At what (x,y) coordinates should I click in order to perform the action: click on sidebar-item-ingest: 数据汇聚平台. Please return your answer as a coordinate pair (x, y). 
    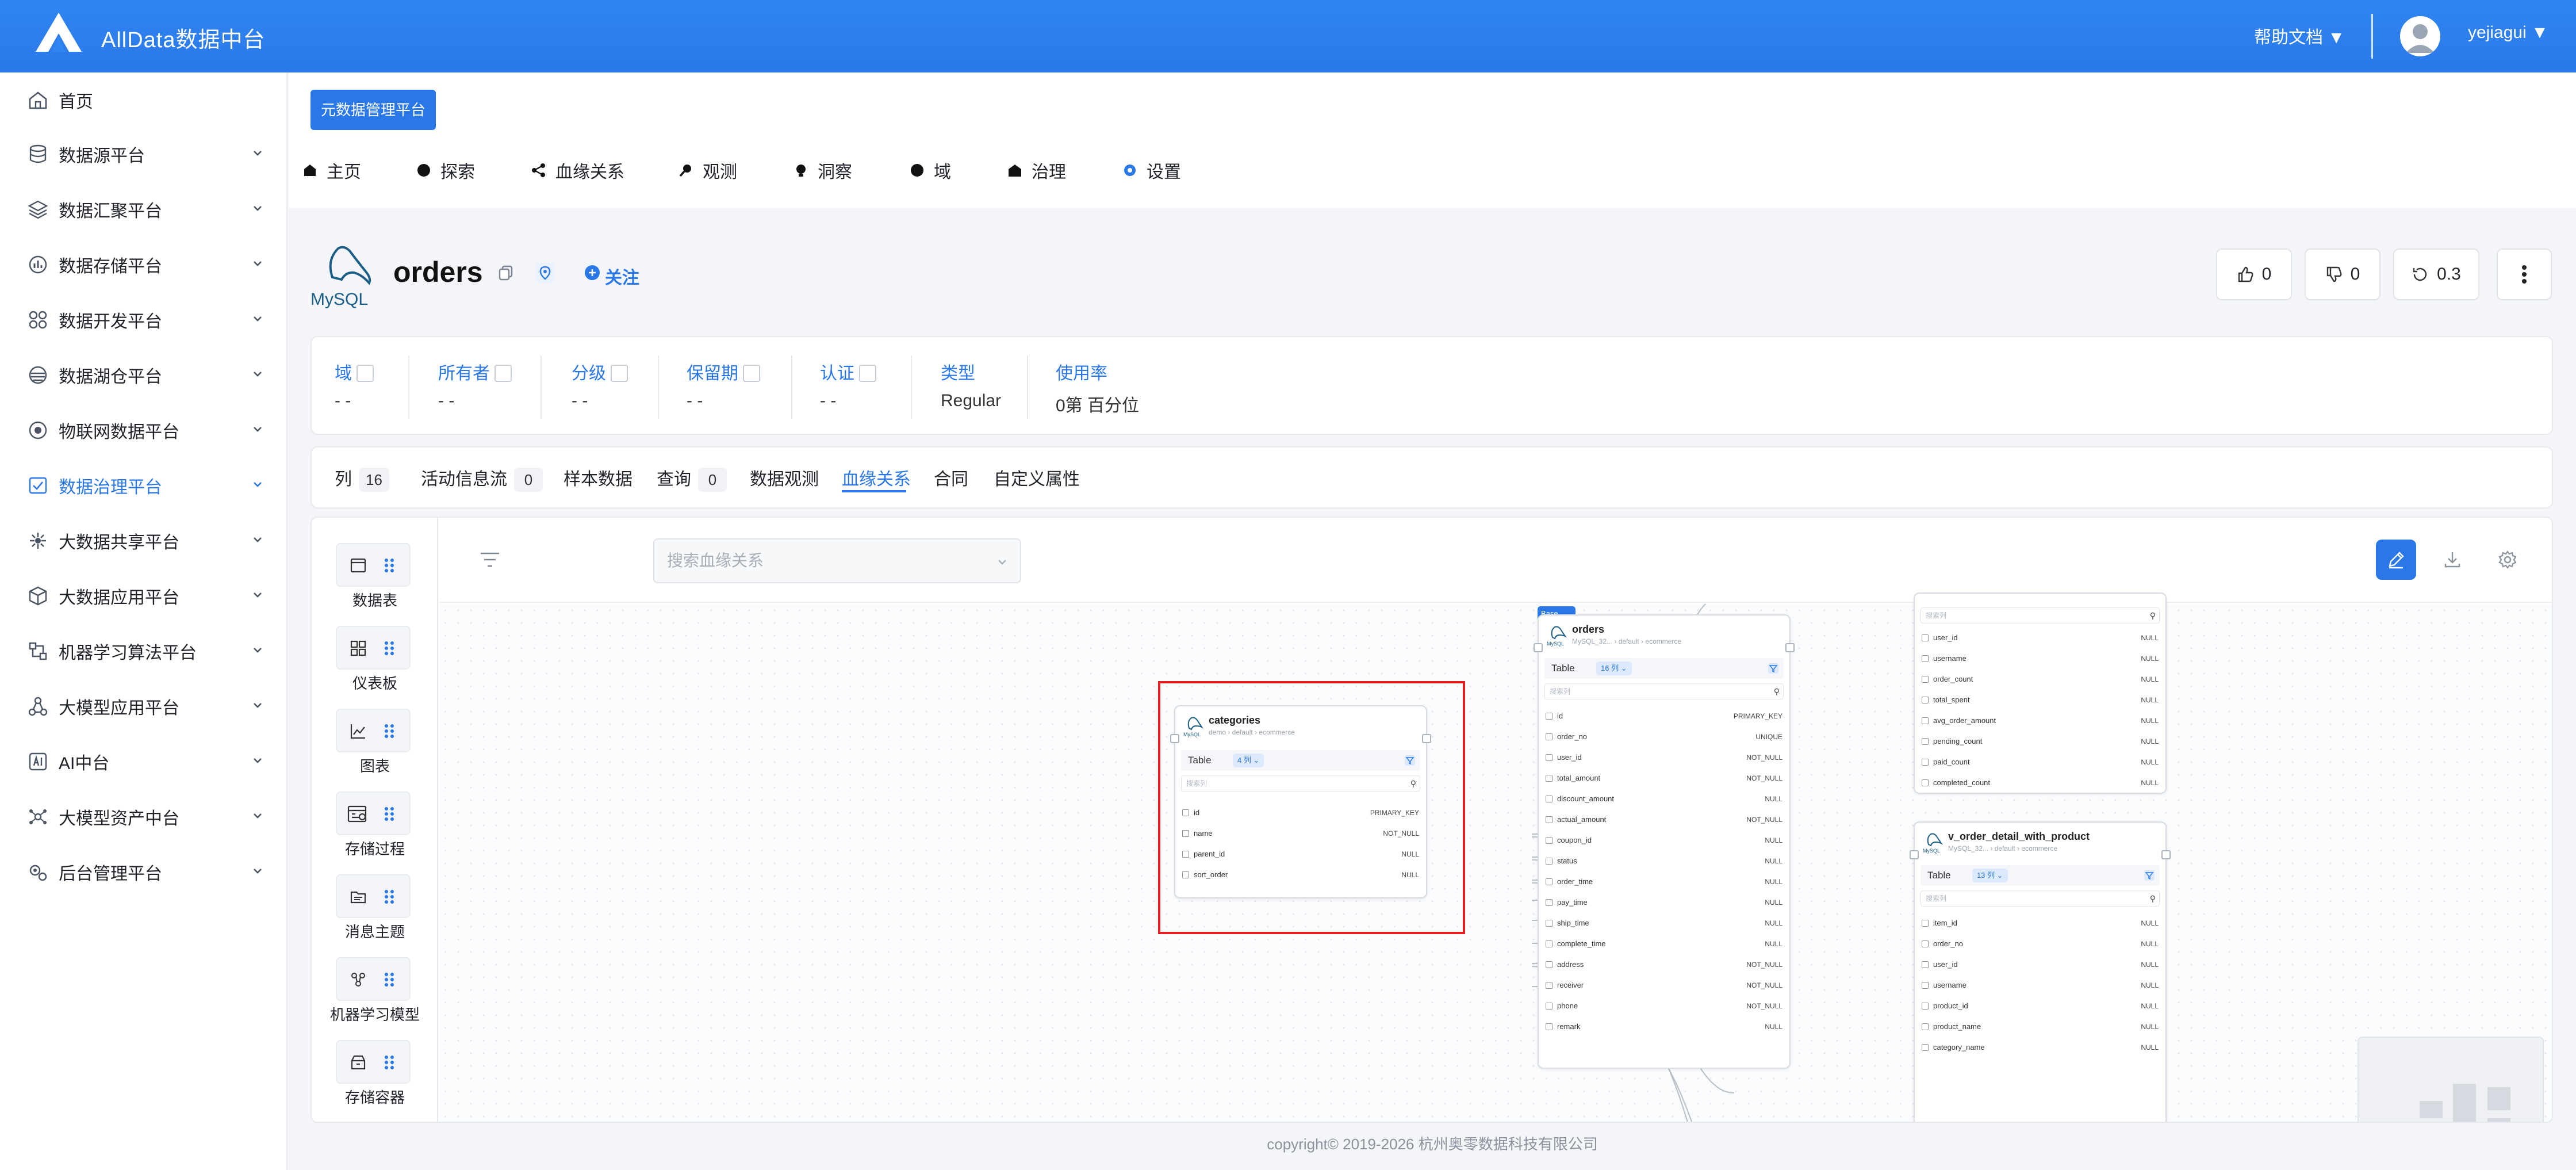
    Looking at the image, I should click on (144, 209).